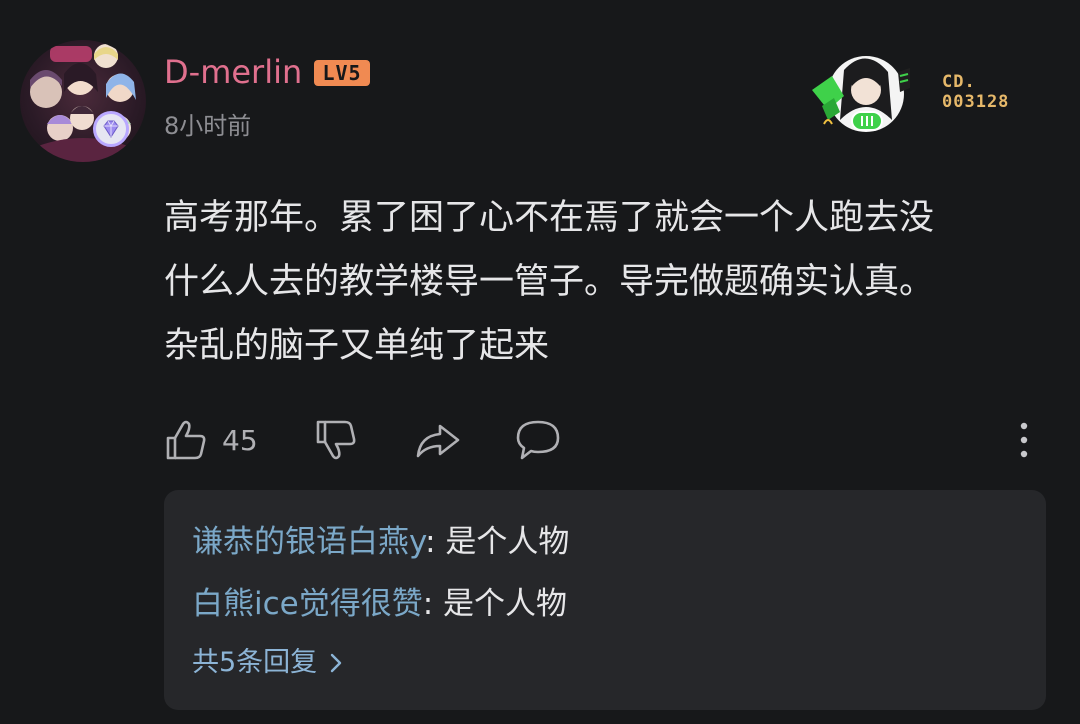  What do you see at coordinates (976, 102) in the screenshot?
I see `decor-code-line2: 003128` at bounding box center [976, 102].